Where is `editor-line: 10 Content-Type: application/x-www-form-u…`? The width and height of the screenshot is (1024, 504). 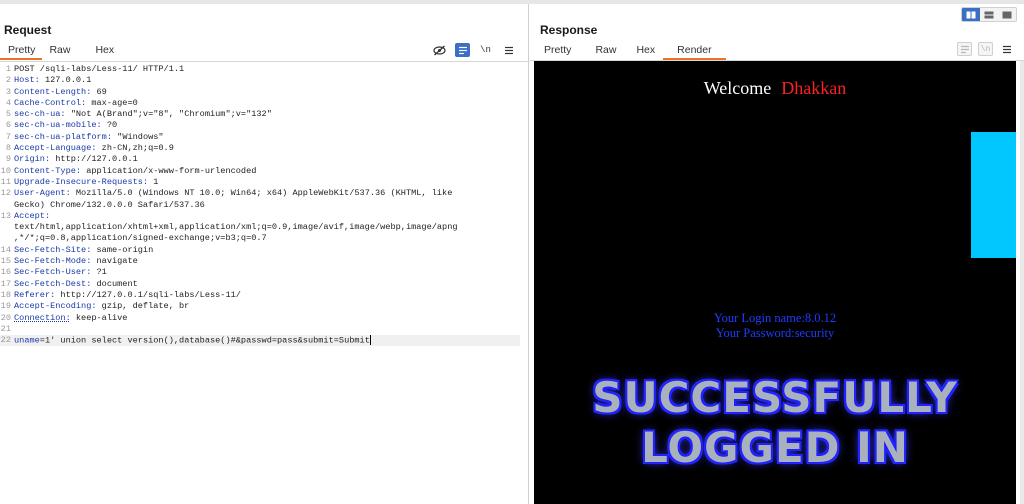
editor-line: 10 Content-Type: application/x-www-form-u… is located at coordinates (128, 170).